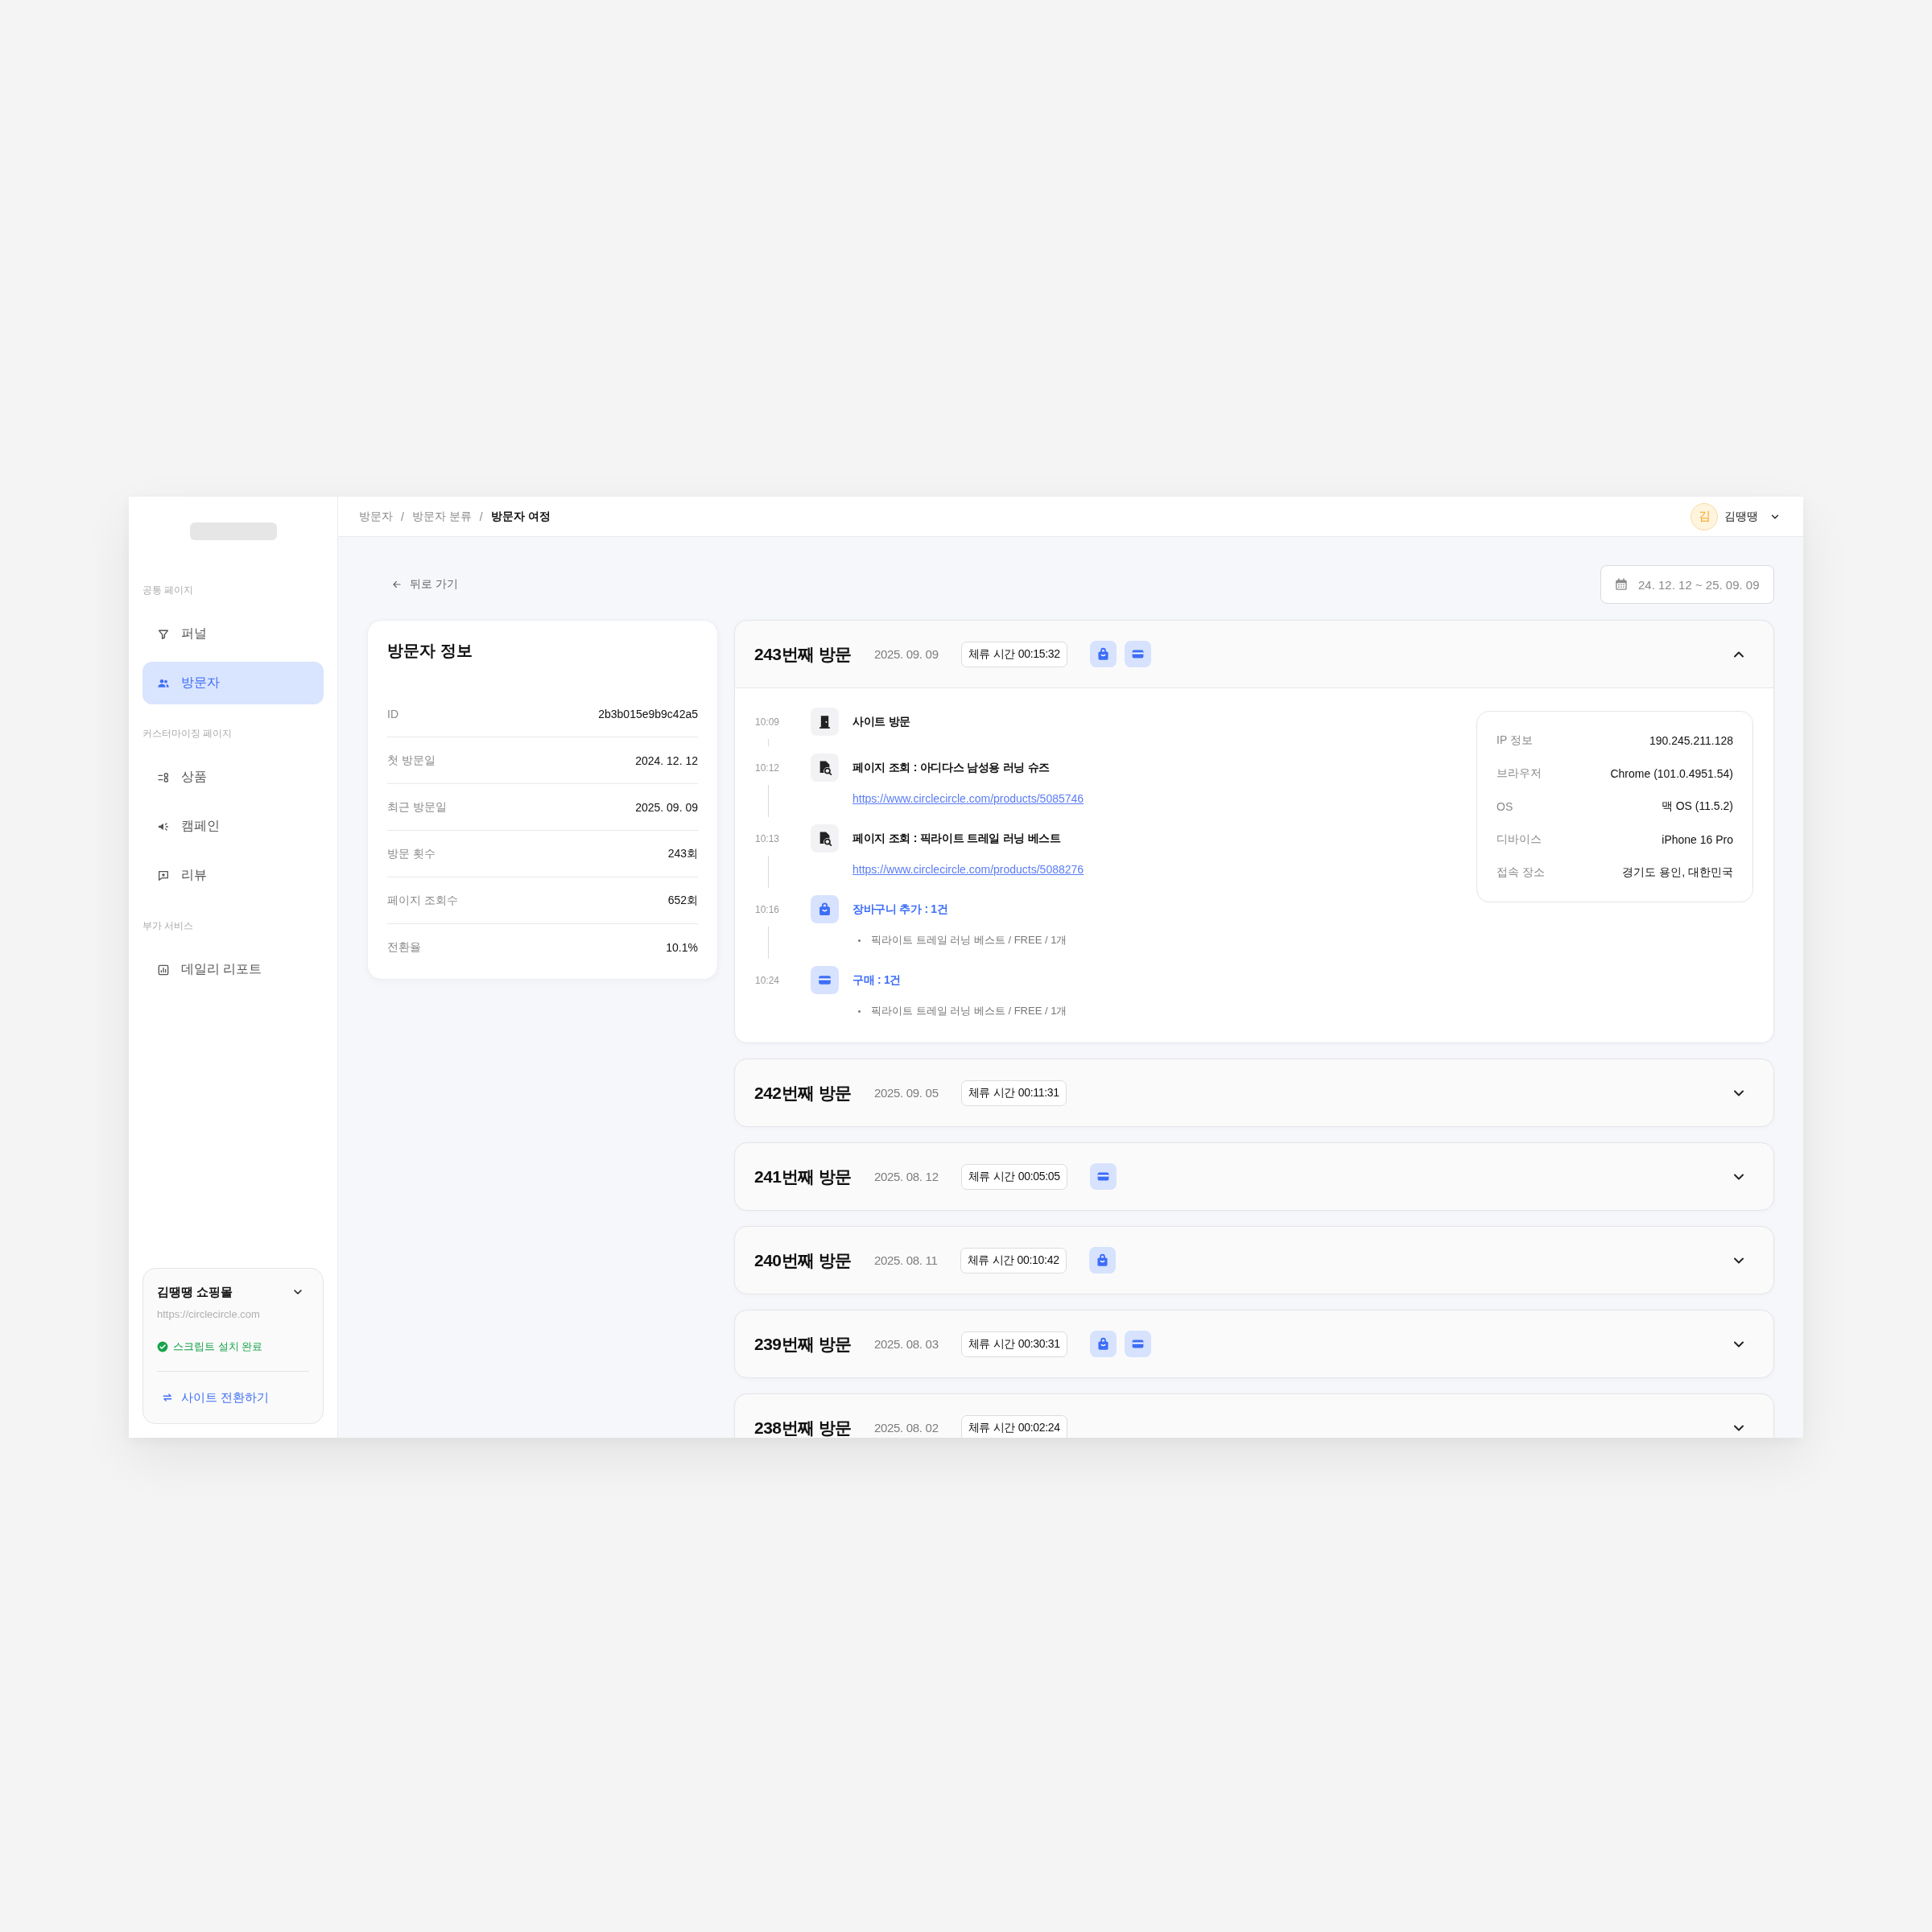 The width and height of the screenshot is (1932, 1932). What do you see at coordinates (162, 1346) in the screenshot?
I see `check-circle-icon` at bounding box center [162, 1346].